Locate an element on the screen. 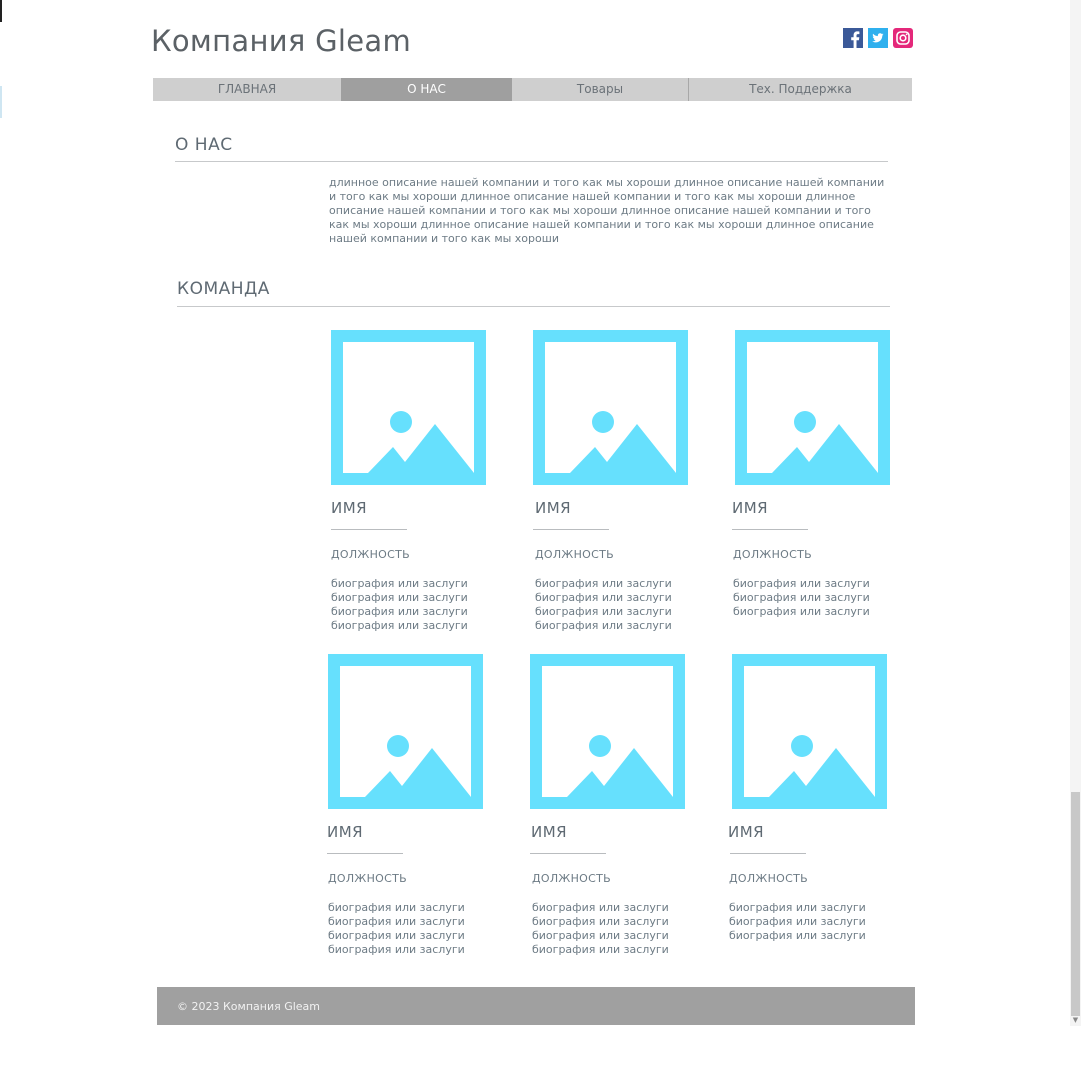 Image resolution: width=1081 pixels, height=1080 pixels. about-title: О НАС is located at coordinates (204, 145).